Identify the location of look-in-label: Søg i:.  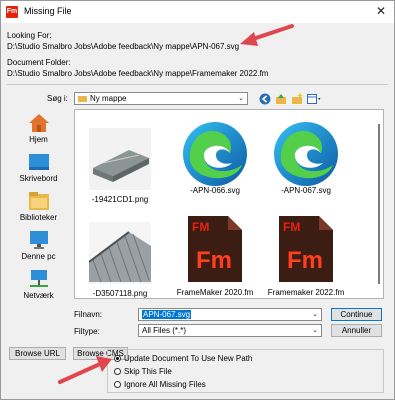
(57, 98).